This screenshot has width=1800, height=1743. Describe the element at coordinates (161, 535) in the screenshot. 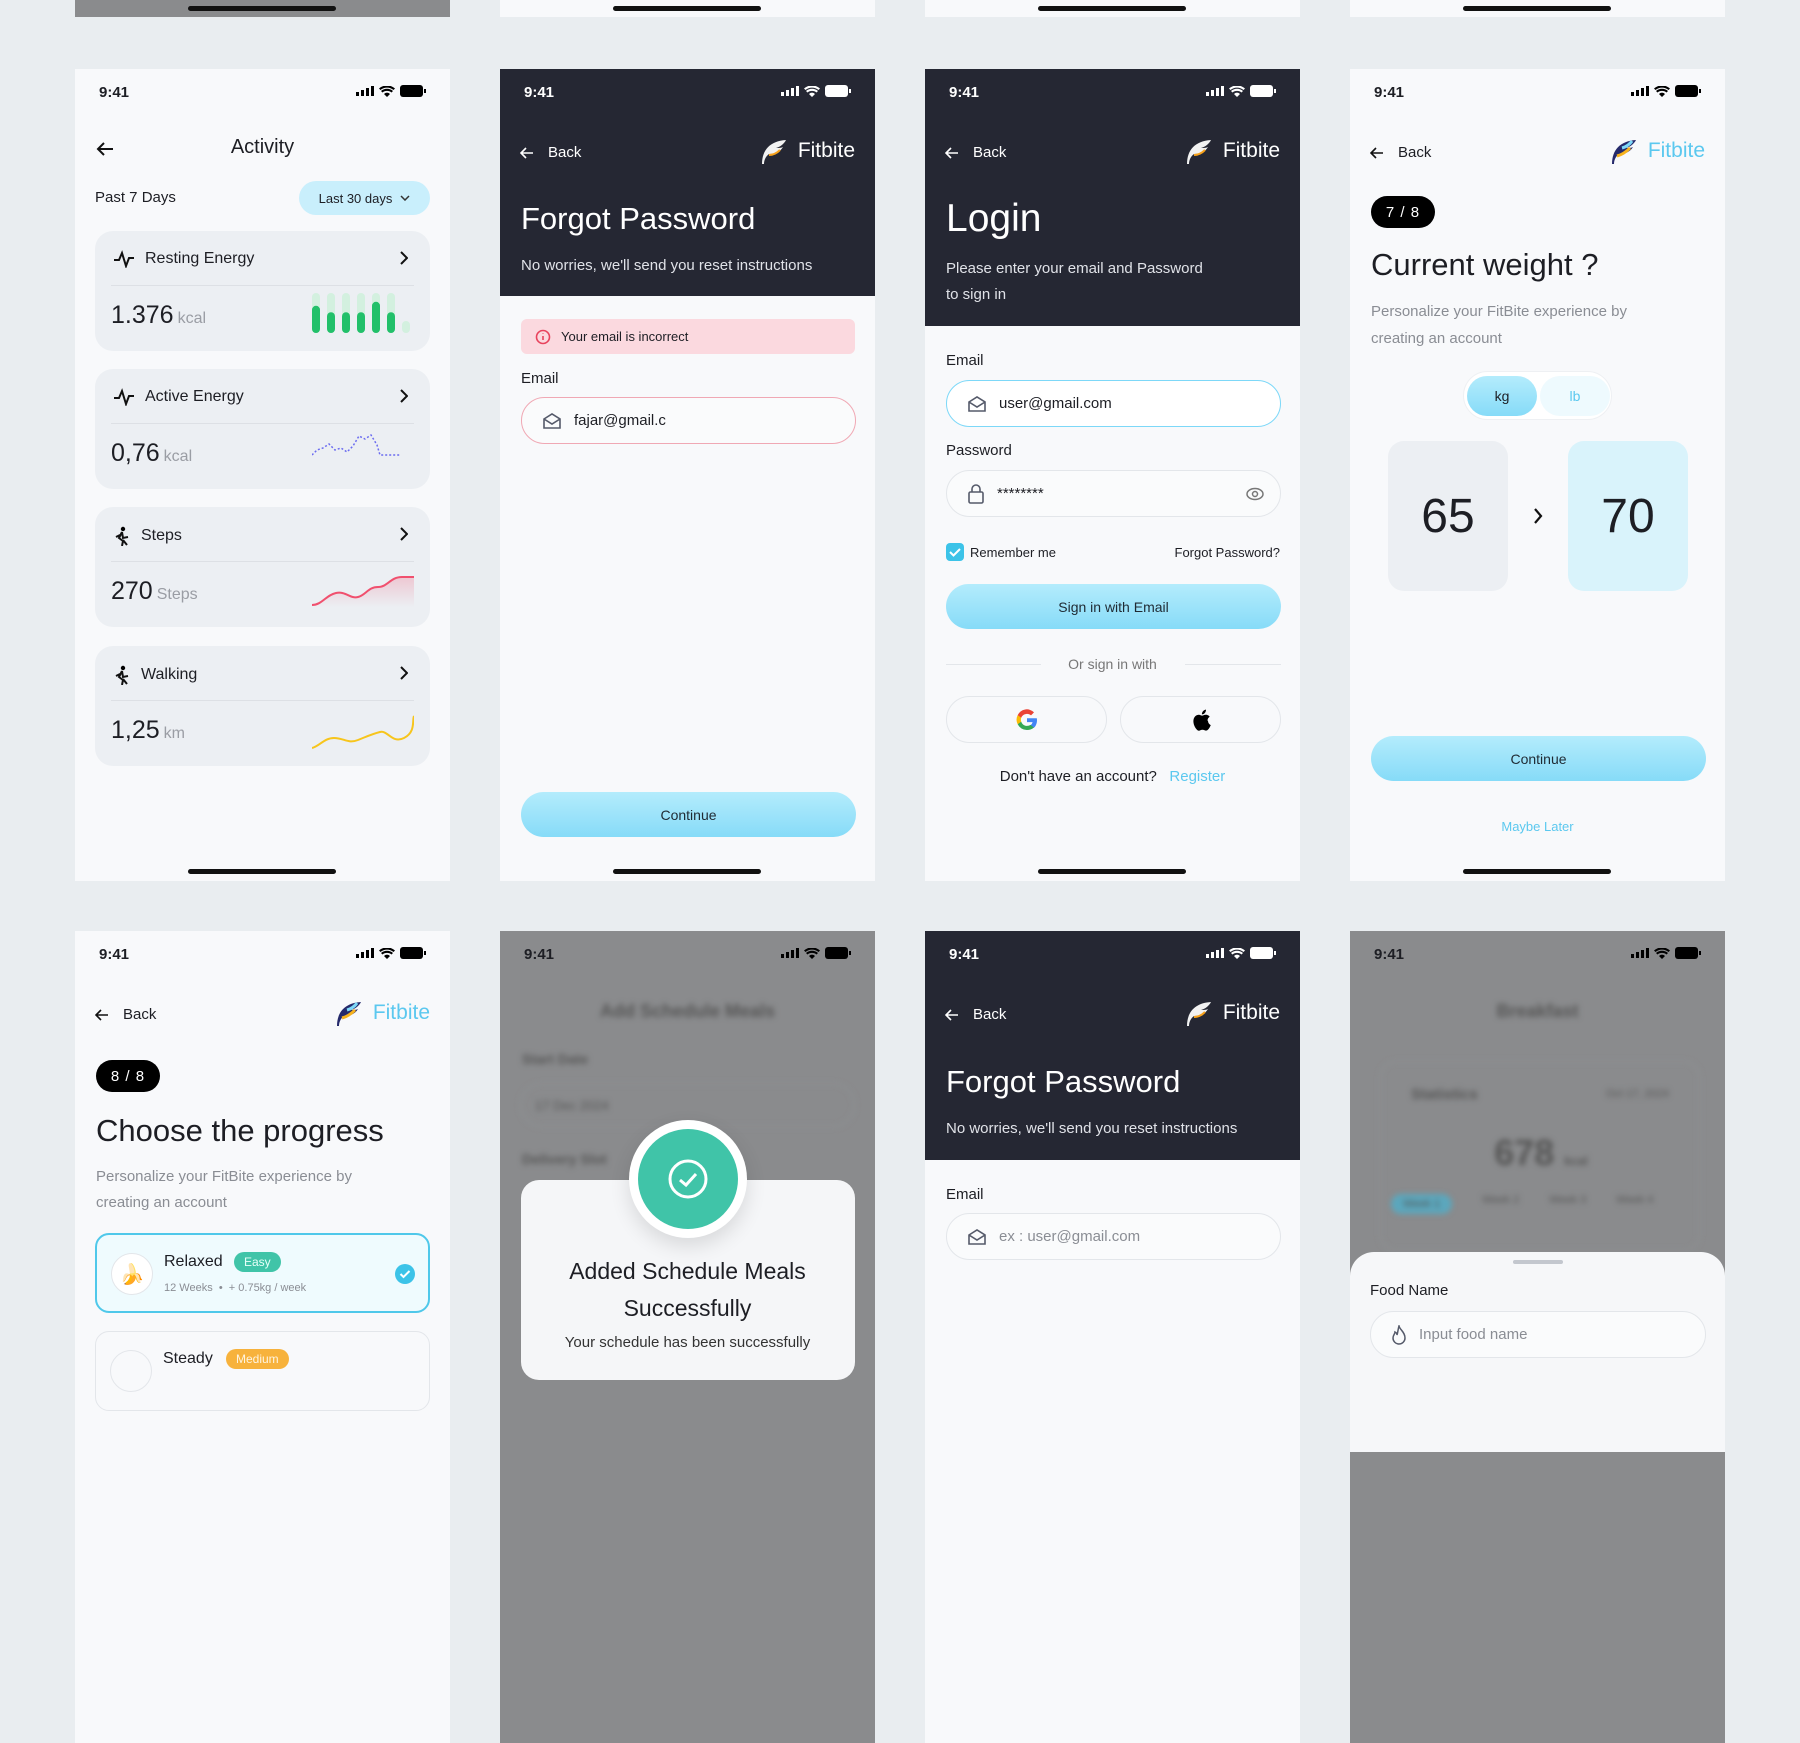

I see `card-title: Steps` at that location.